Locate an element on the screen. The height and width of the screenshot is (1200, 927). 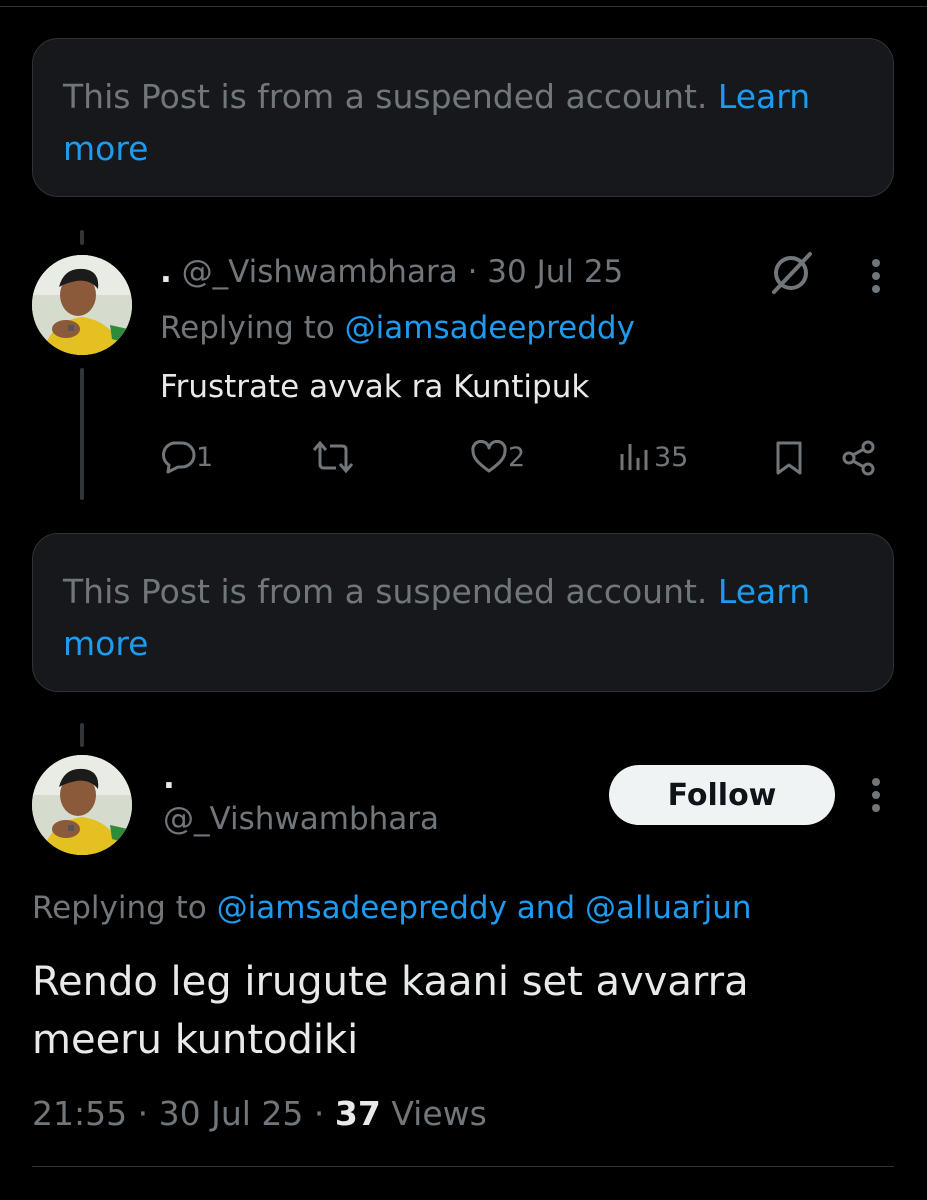
follow-button: Follow is located at coordinates (722, 795).